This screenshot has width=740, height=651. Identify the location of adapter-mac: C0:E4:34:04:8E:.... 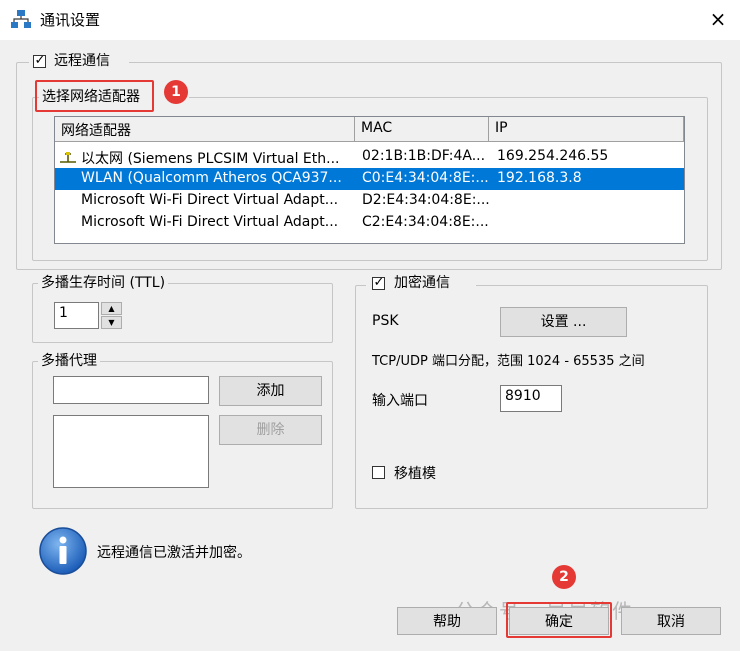
(425, 178).